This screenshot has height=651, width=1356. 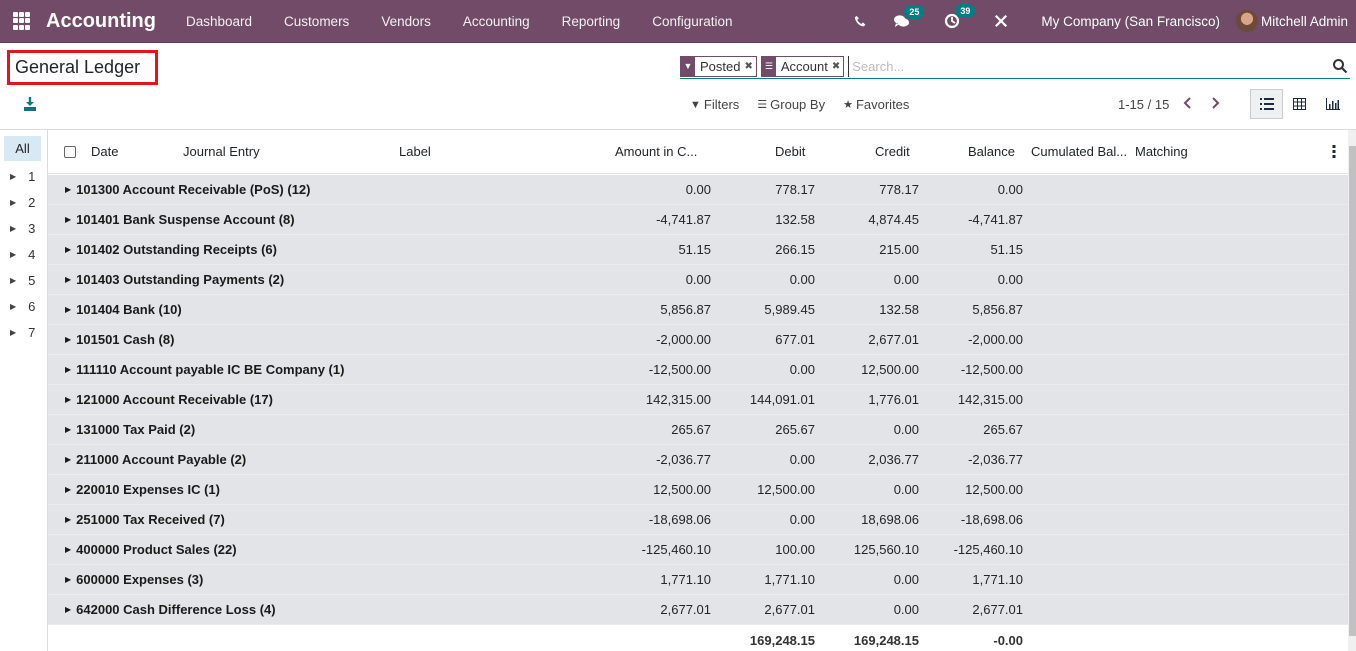 I want to click on group-label: ▶ 400000 Product Sales (22), so click(x=151, y=549).